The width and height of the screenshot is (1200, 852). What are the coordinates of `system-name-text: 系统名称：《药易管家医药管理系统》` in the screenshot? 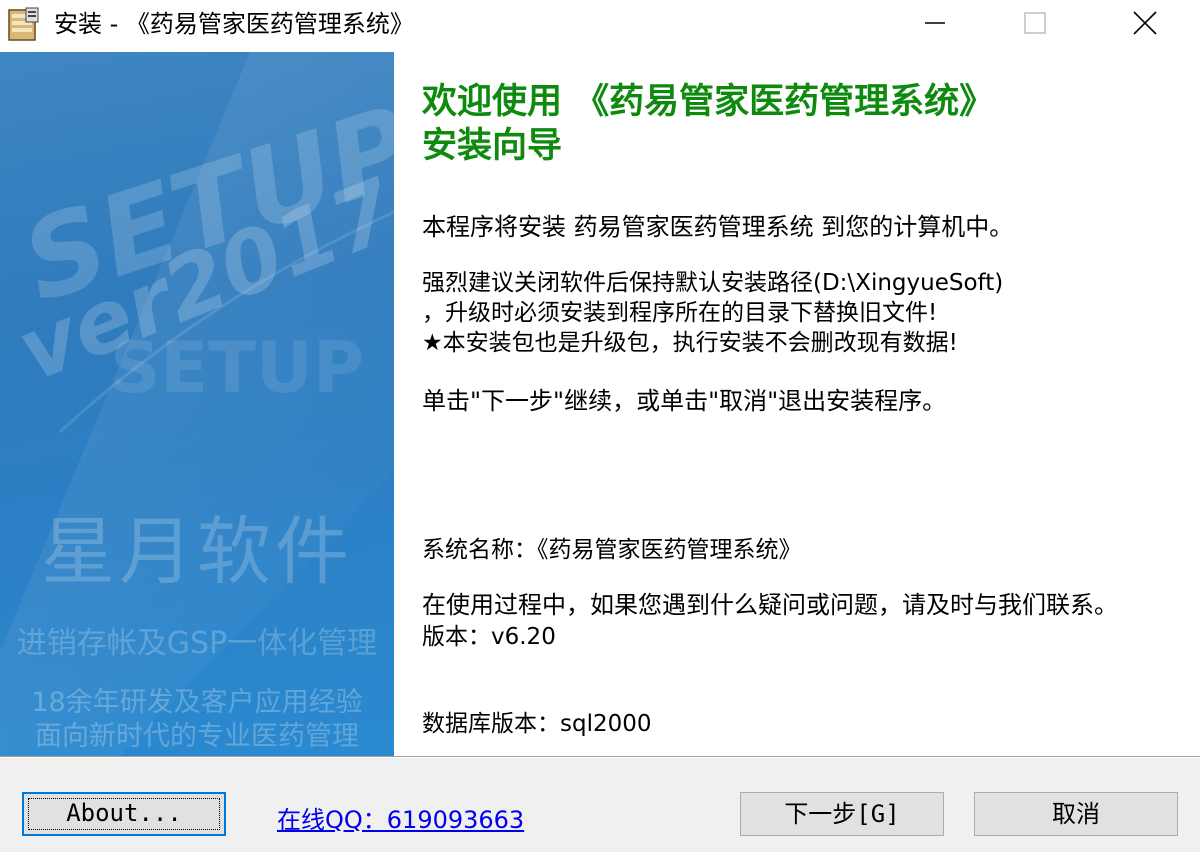 It's located at (612, 550).